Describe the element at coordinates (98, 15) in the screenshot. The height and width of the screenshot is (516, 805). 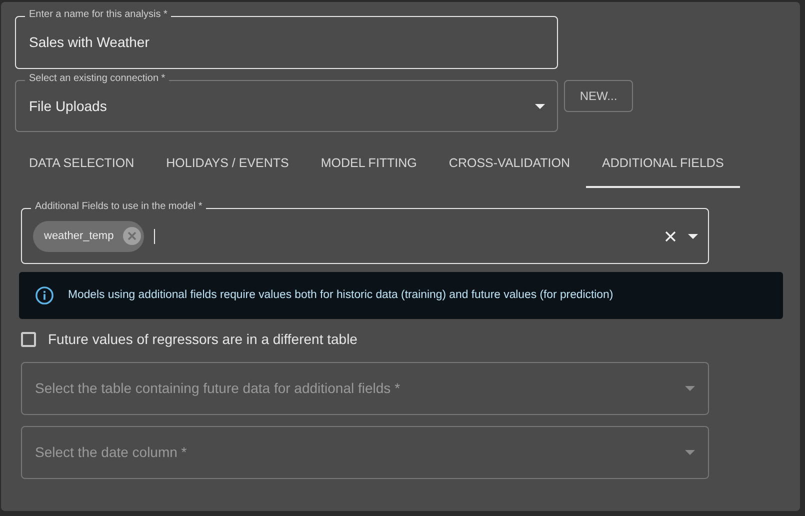
I see `field-label: Enter a name for this analysis *` at that location.